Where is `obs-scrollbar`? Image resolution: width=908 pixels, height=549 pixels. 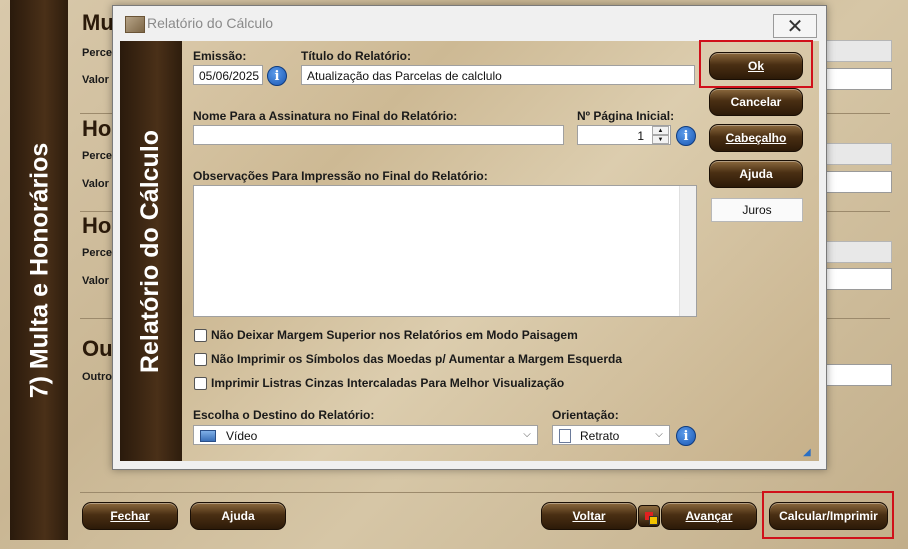
obs-scrollbar is located at coordinates (687, 251).